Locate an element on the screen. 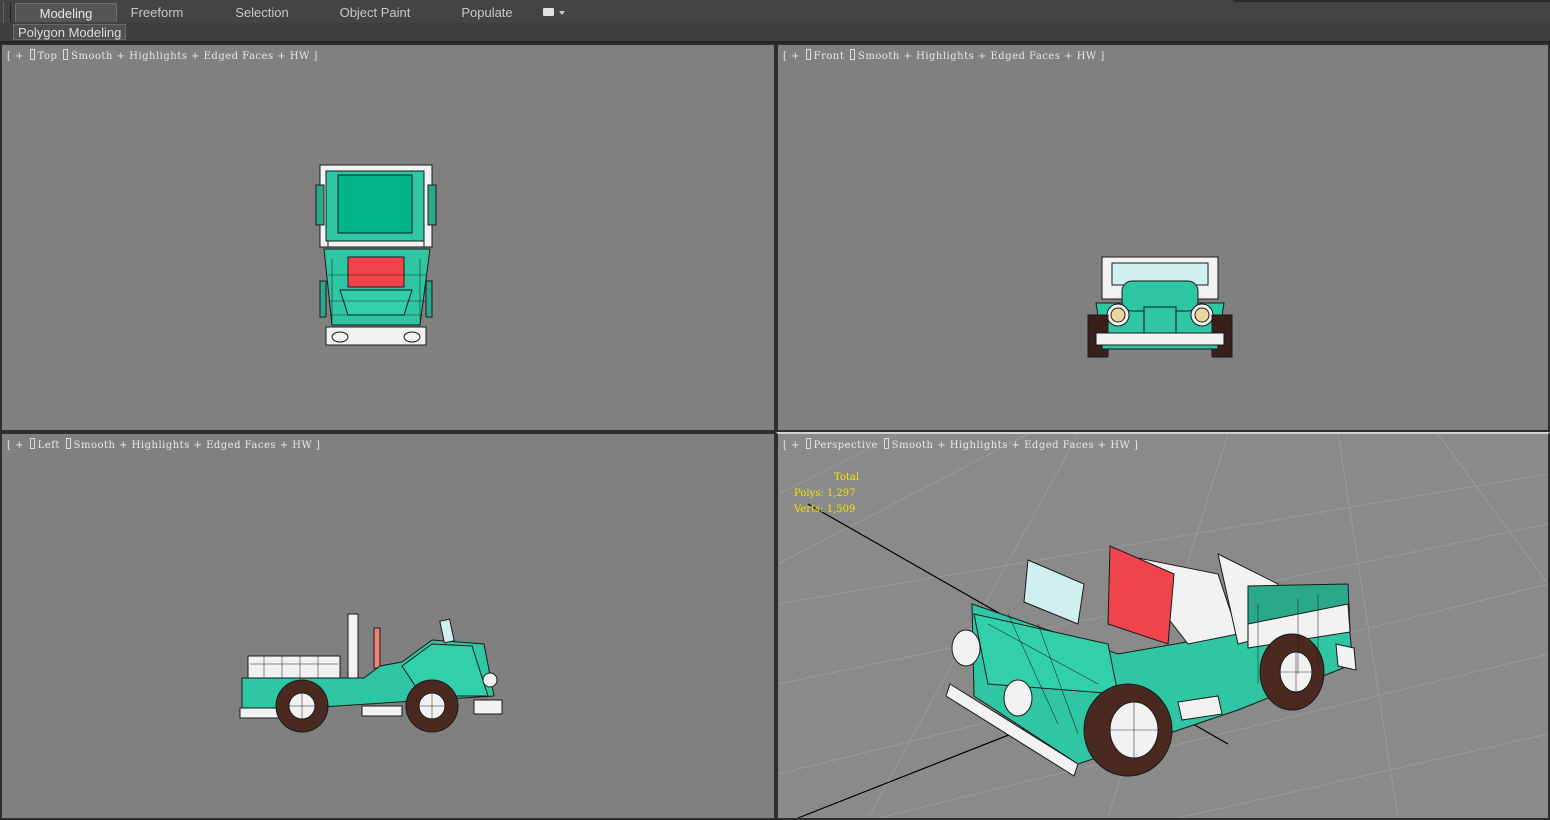 This screenshot has width=1550, height=820. stats-total-label: Total is located at coordinates (847, 477).